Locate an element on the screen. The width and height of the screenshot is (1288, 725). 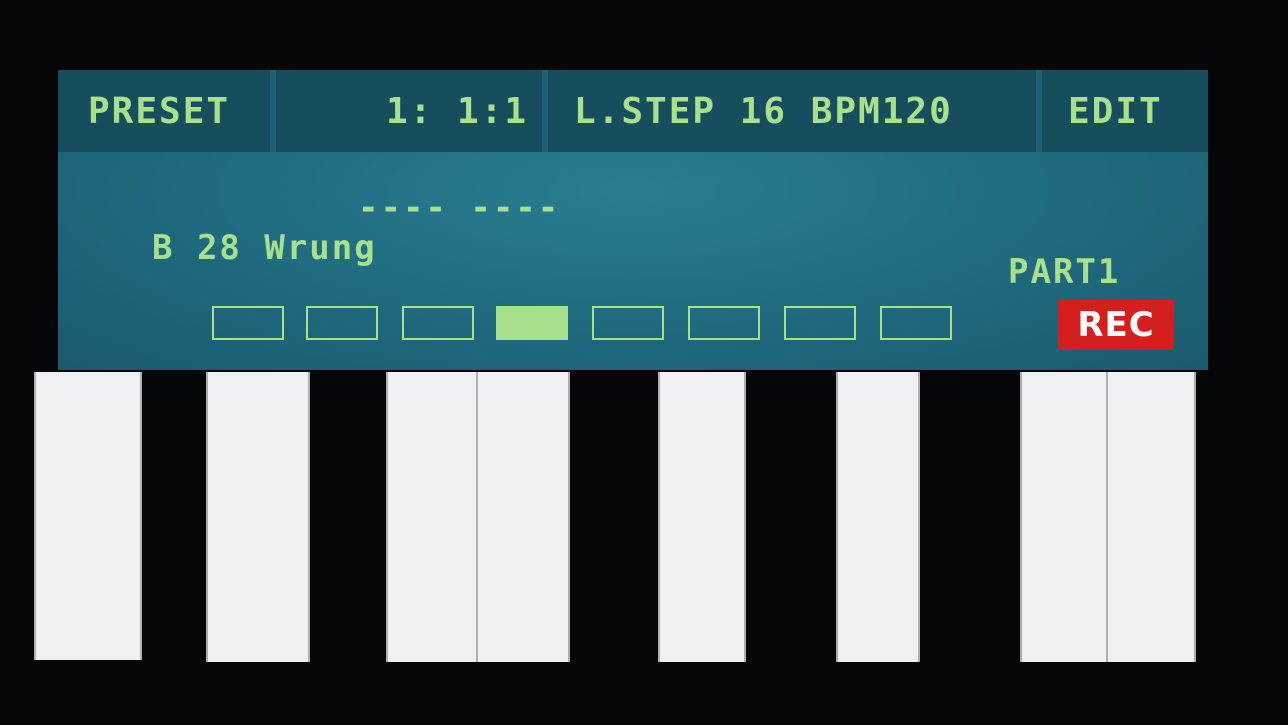
name-dashes: ---- ---- is located at coordinates (459, 208).